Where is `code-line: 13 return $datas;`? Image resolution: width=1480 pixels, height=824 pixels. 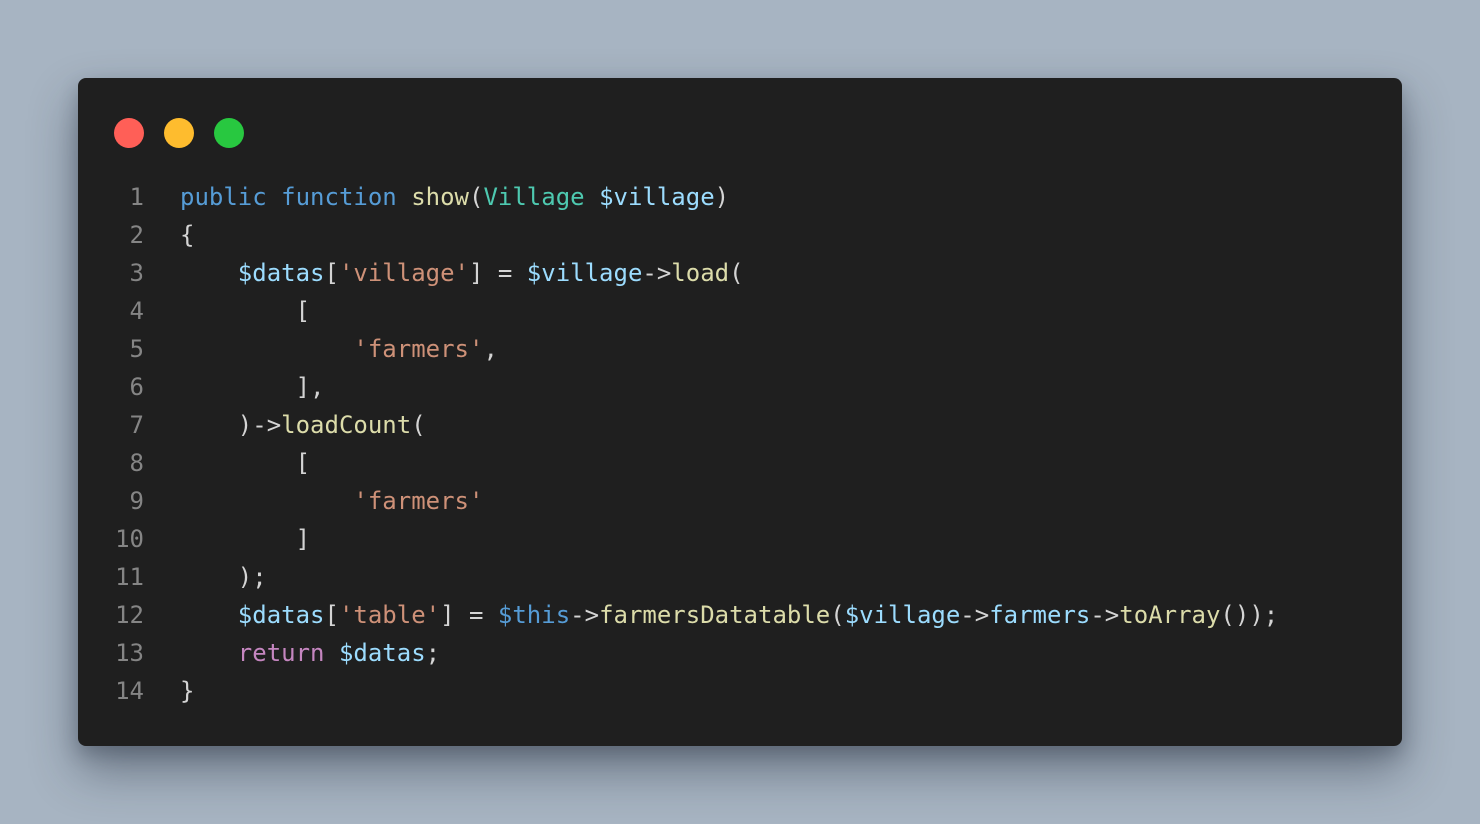 code-line: 13 return $datas; is located at coordinates (678, 653).